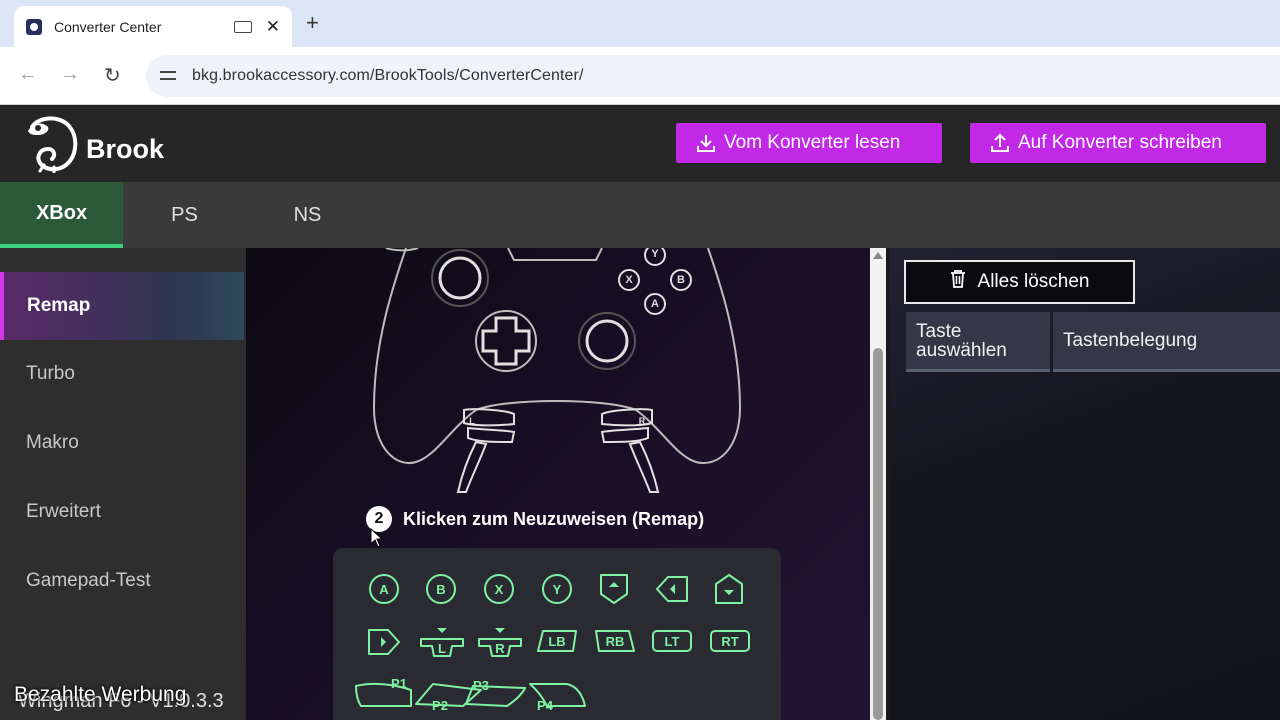  I want to click on site-settings-icon, so click(169, 76).